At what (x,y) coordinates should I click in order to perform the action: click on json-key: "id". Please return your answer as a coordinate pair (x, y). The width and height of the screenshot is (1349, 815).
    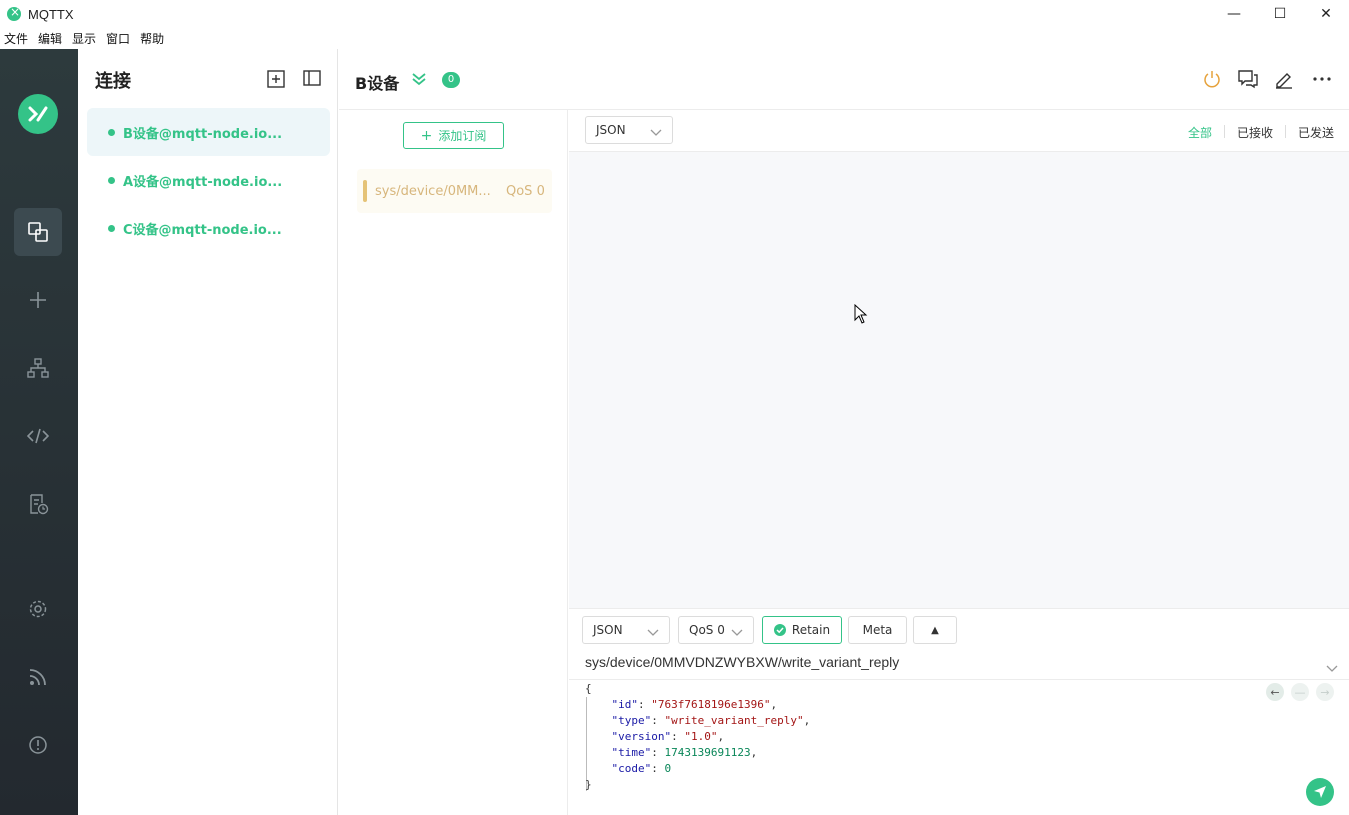
    Looking at the image, I should click on (625, 704).